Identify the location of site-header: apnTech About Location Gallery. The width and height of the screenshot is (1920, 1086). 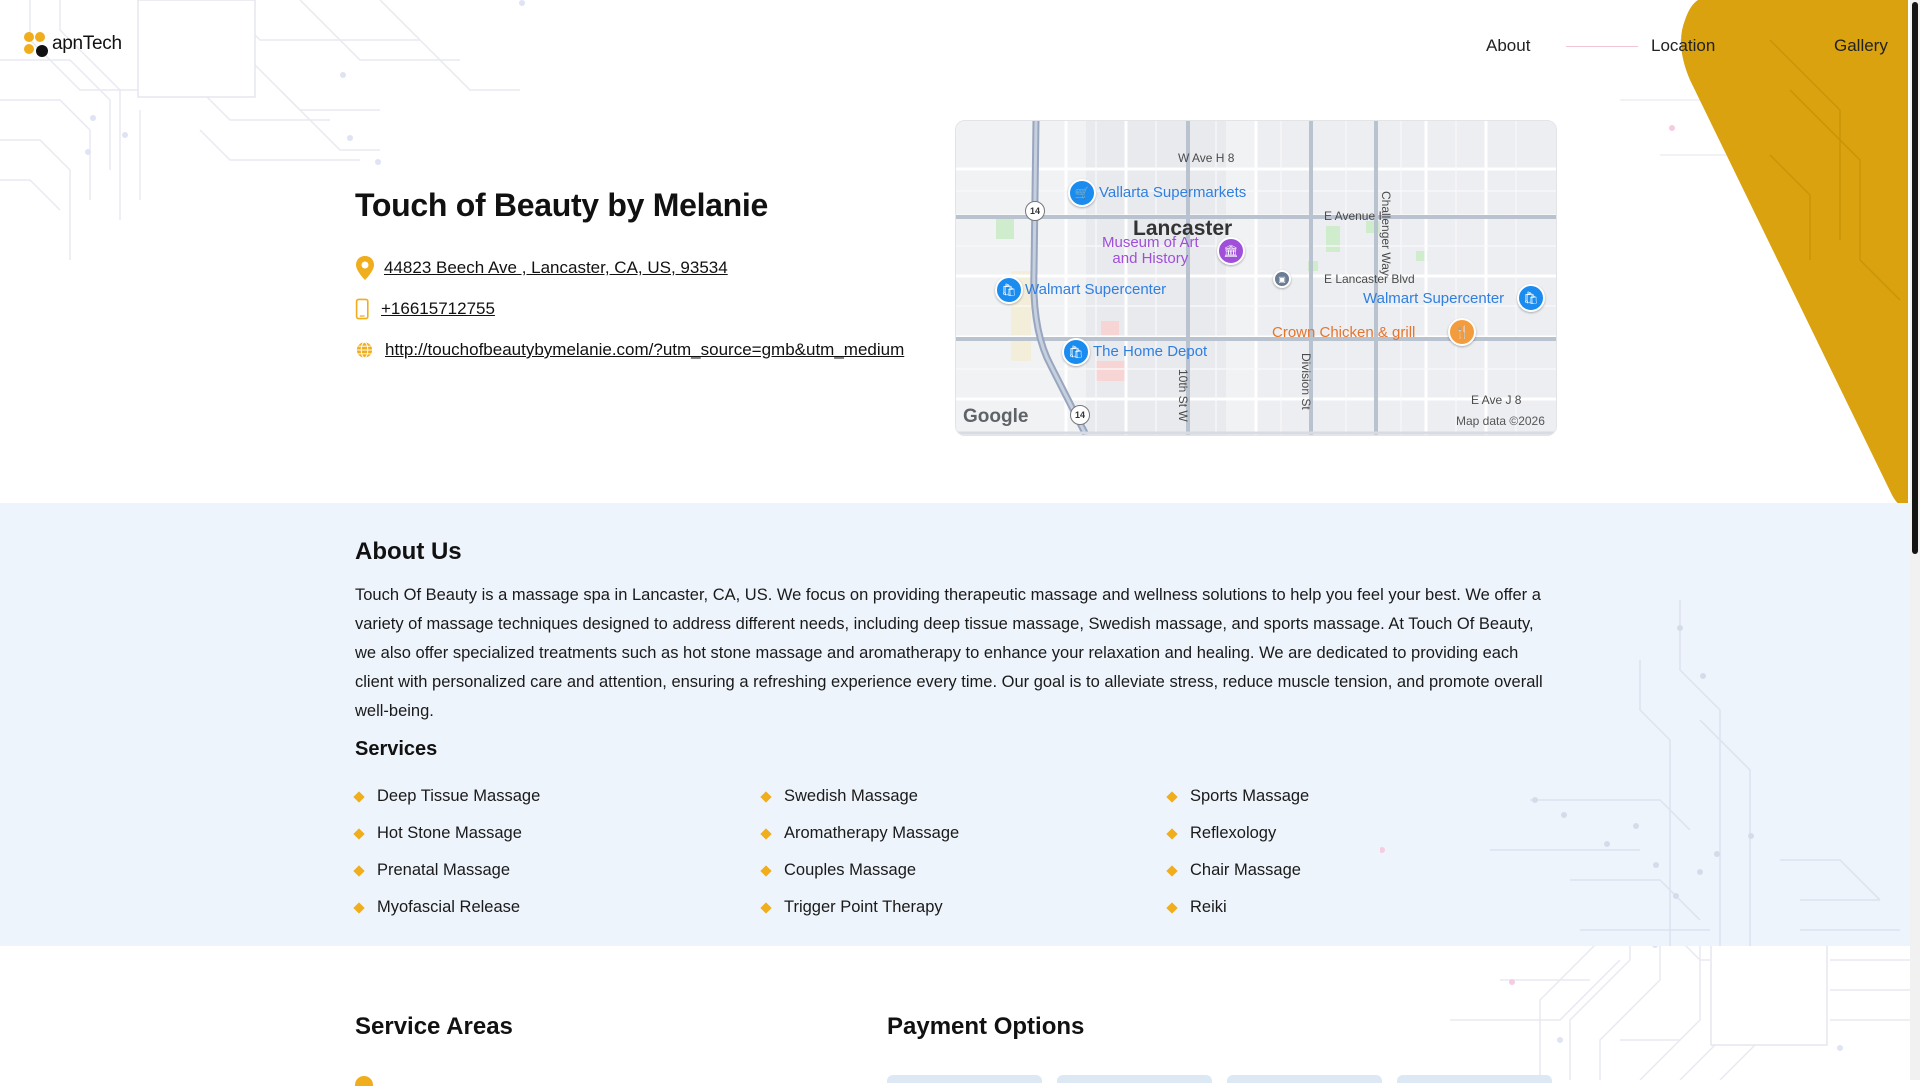
(960, 47).